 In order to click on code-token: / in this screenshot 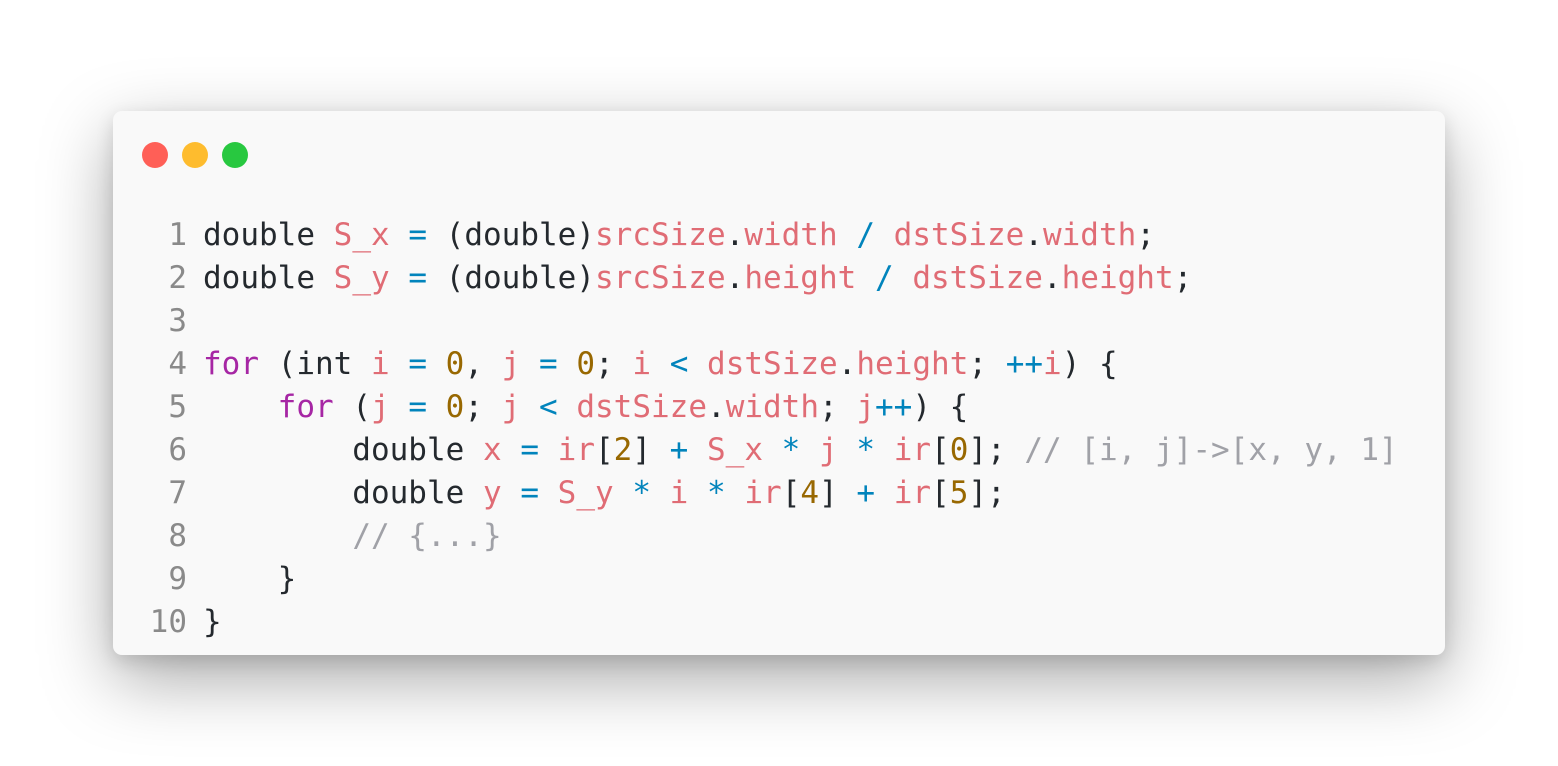, I will do `click(865, 235)`.